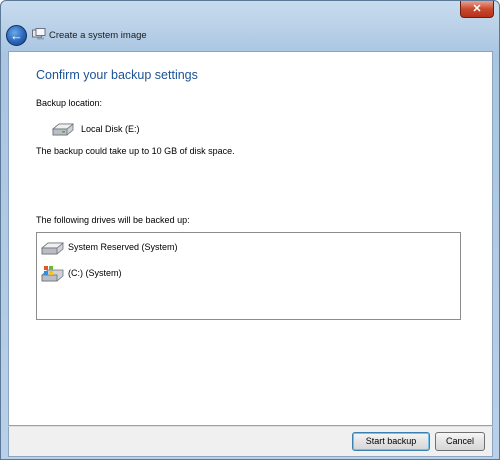  I want to click on close-button: ✕, so click(477, 9).